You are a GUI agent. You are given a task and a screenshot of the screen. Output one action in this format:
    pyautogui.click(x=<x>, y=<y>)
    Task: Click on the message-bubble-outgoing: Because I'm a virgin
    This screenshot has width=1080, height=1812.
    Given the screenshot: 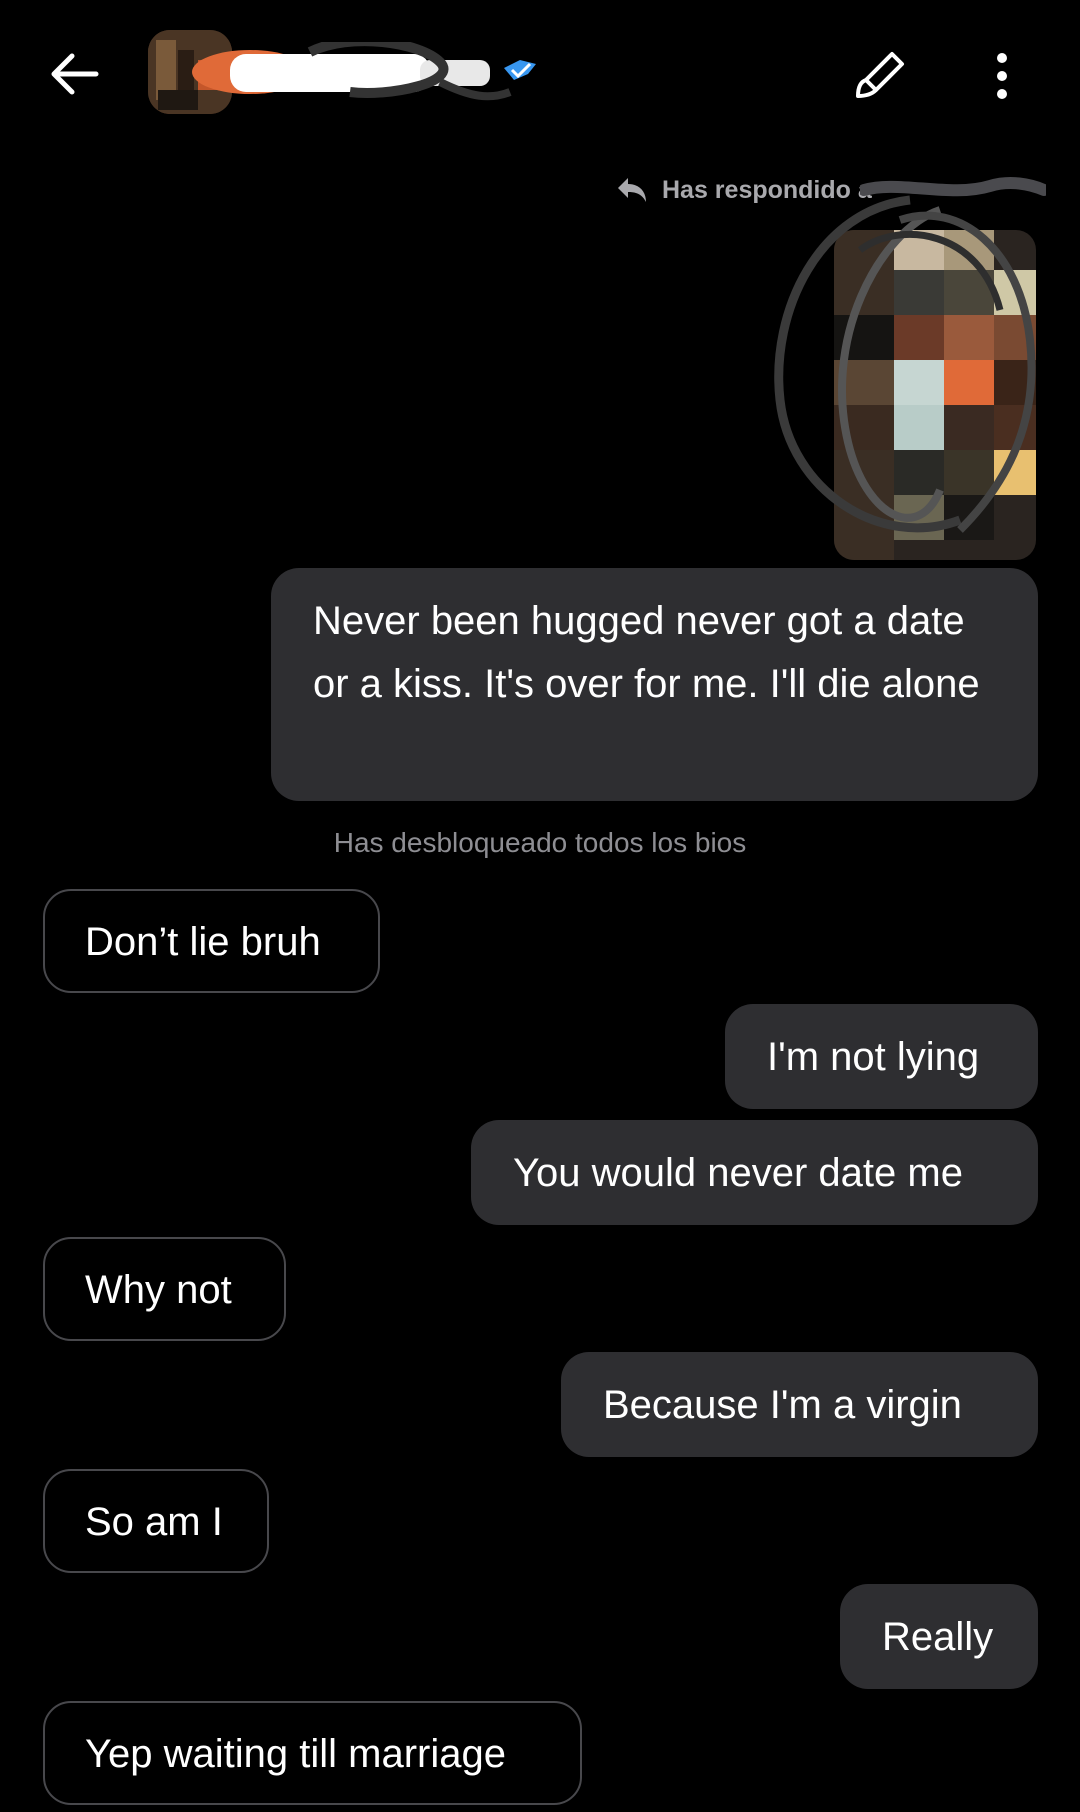 What is the action you would take?
    pyautogui.click(x=799, y=1404)
    